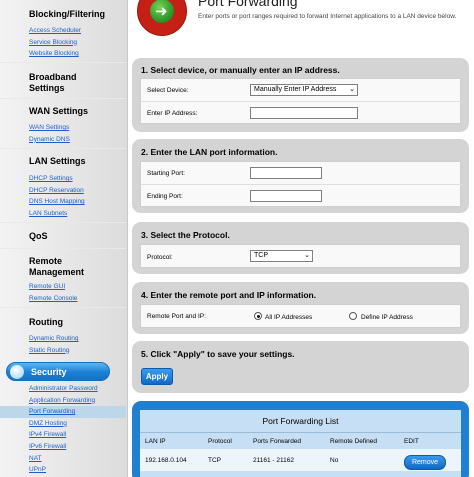 The width and height of the screenshot is (474, 477). I want to click on cell-protocol: TCP, so click(214, 460).